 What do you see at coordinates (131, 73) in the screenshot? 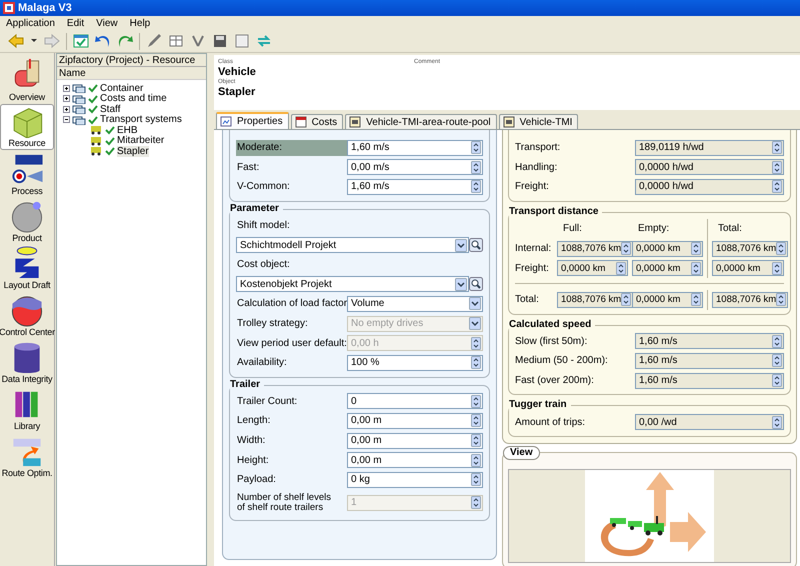
I see `column-header: Name` at bounding box center [131, 73].